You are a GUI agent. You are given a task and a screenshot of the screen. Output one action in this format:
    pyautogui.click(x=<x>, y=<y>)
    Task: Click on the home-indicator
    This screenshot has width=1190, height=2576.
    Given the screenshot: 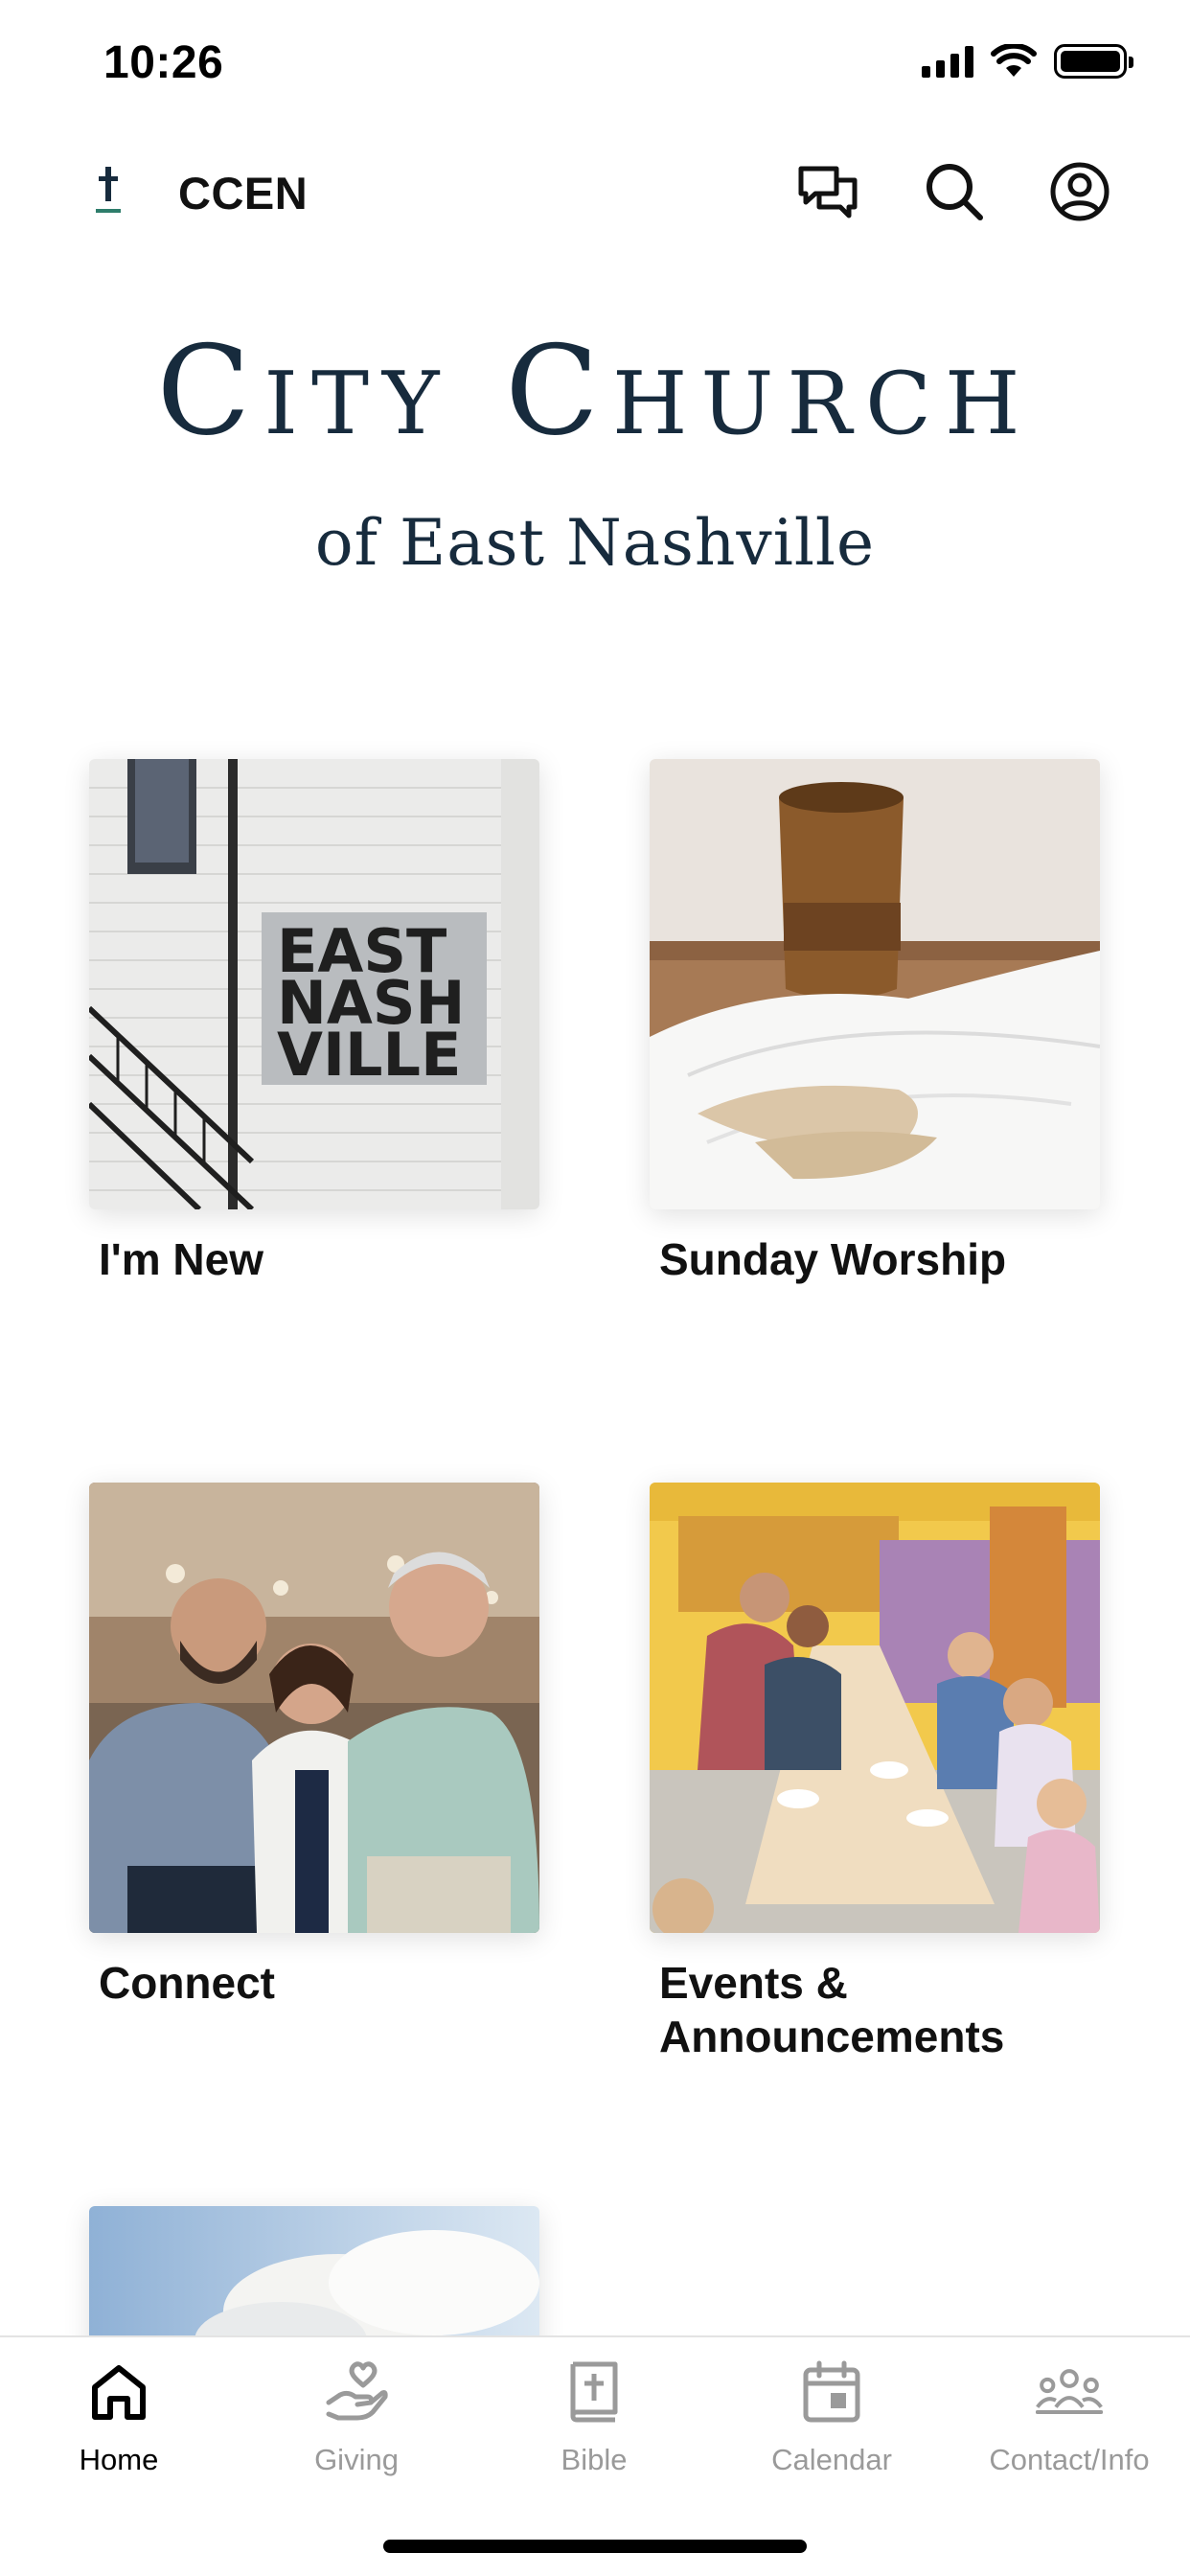 What is the action you would take?
    pyautogui.click(x=595, y=2546)
    